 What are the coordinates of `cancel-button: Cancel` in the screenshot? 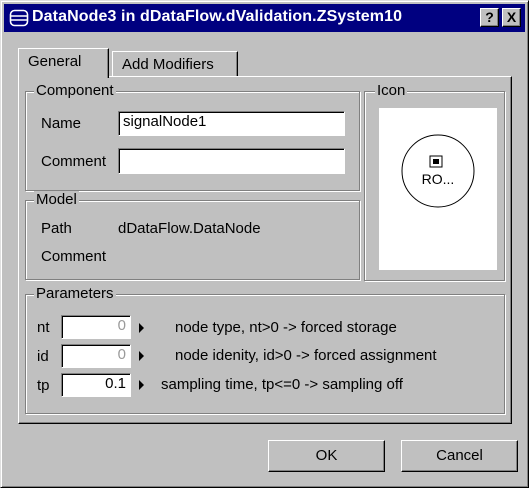 It's located at (459, 456).